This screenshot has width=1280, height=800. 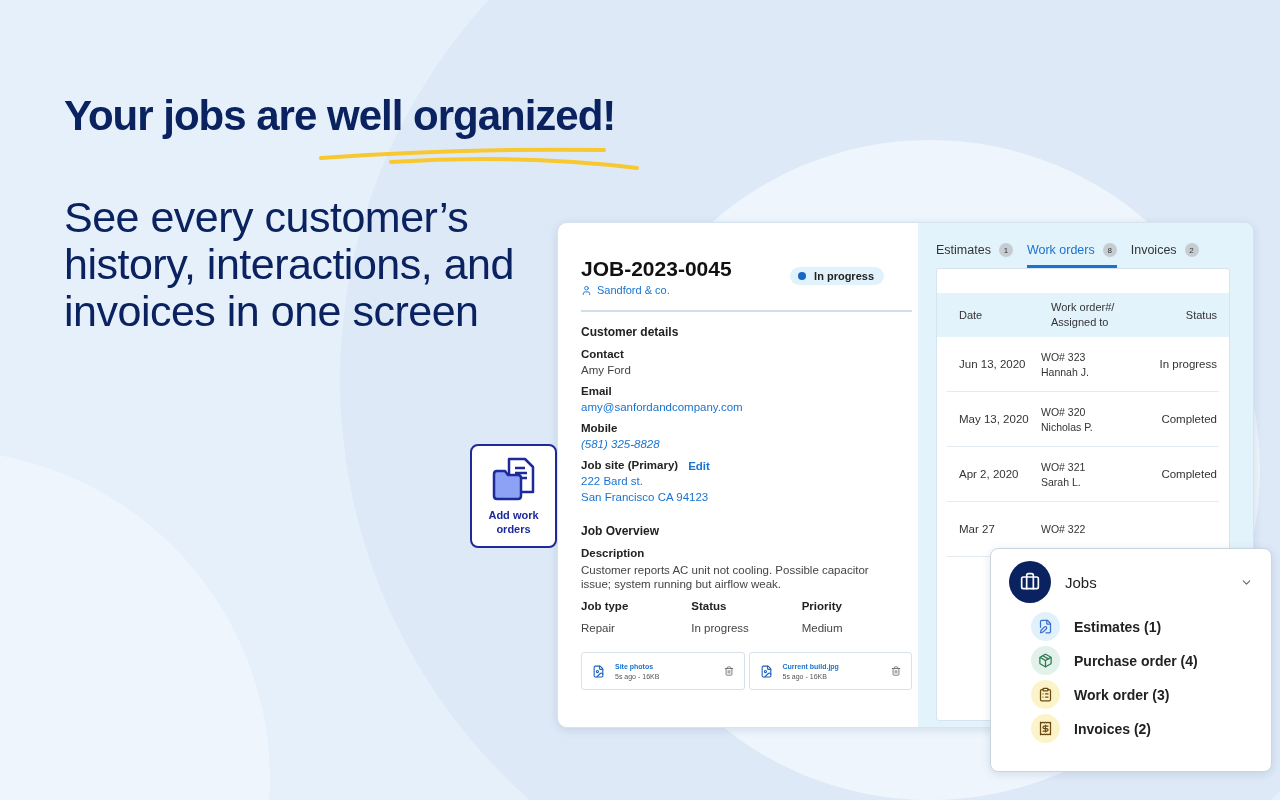 What do you see at coordinates (1131, 660) in the screenshot?
I see `menu-item: Purchase order (4)` at bounding box center [1131, 660].